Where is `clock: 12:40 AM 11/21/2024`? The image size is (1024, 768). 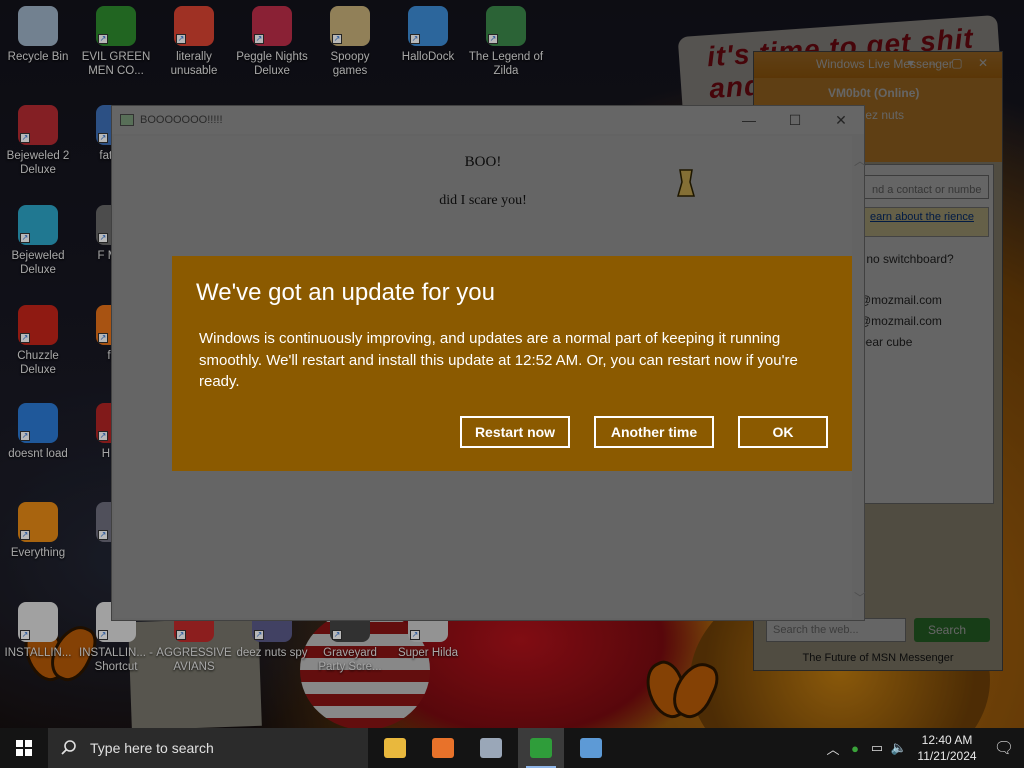 clock: 12:40 AM 11/21/2024 is located at coordinates (947, 748).